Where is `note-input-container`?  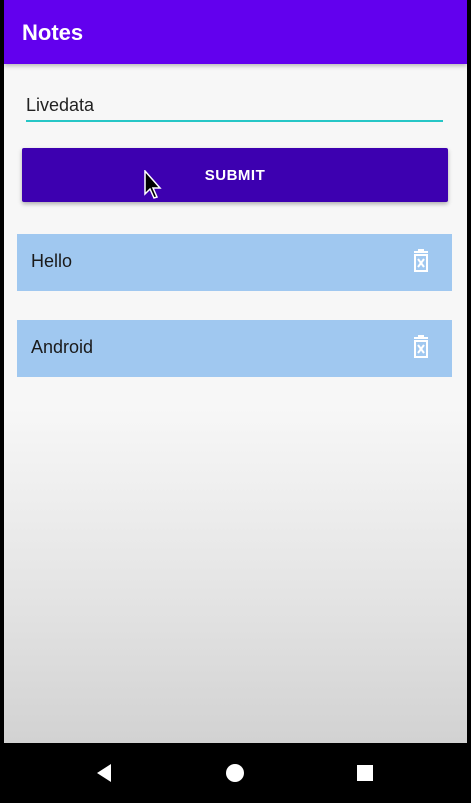 note-input-container is located at coordinates (234, 106).